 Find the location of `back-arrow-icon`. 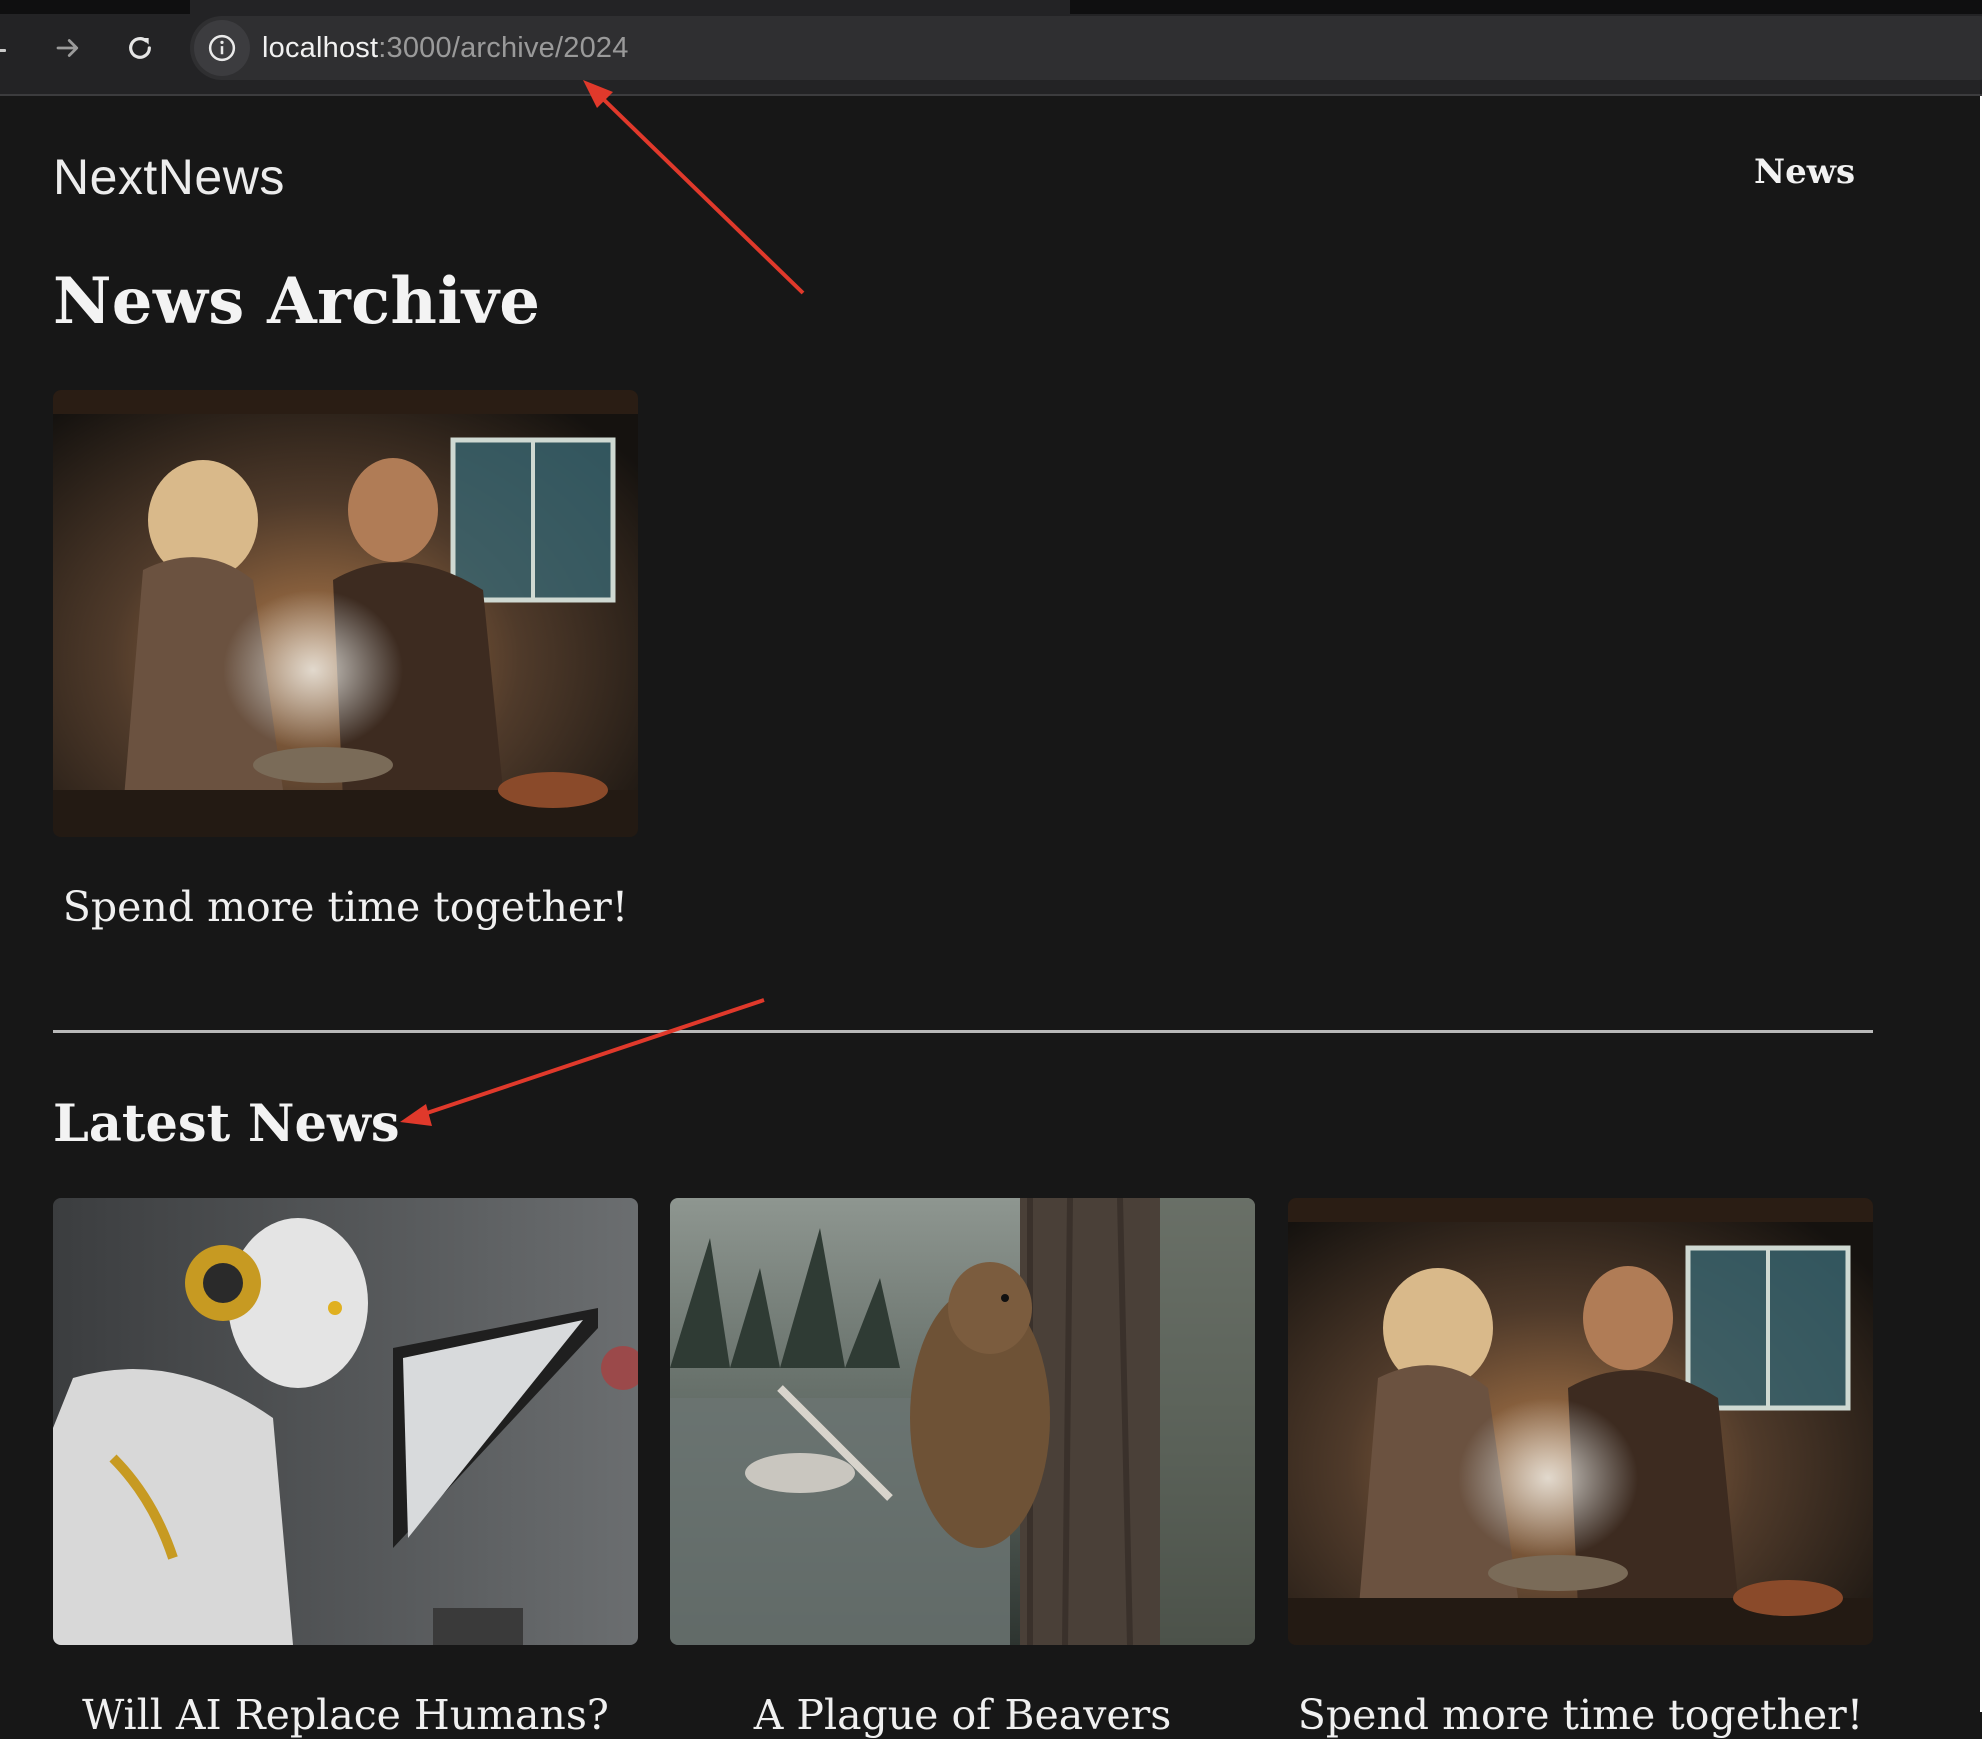

back-arrow-icon is located at coordinates (6, 50).